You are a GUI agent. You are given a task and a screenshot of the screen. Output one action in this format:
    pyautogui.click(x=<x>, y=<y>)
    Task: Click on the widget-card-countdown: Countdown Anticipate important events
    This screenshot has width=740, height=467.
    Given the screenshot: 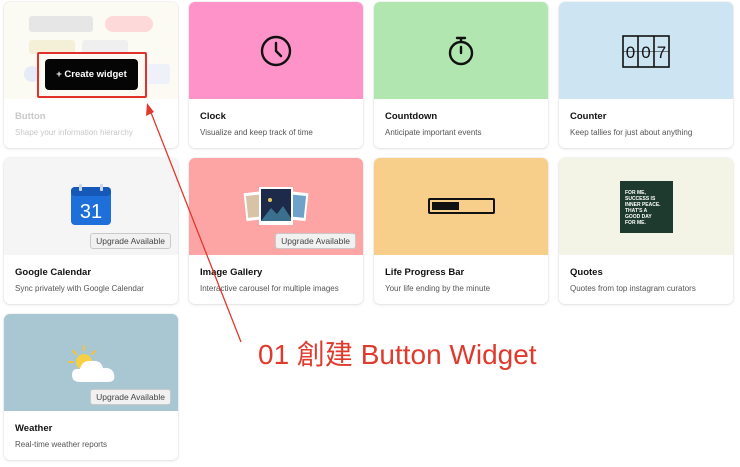 What is the action you would take?
    pyautogui.click(x=461, y=75)
    